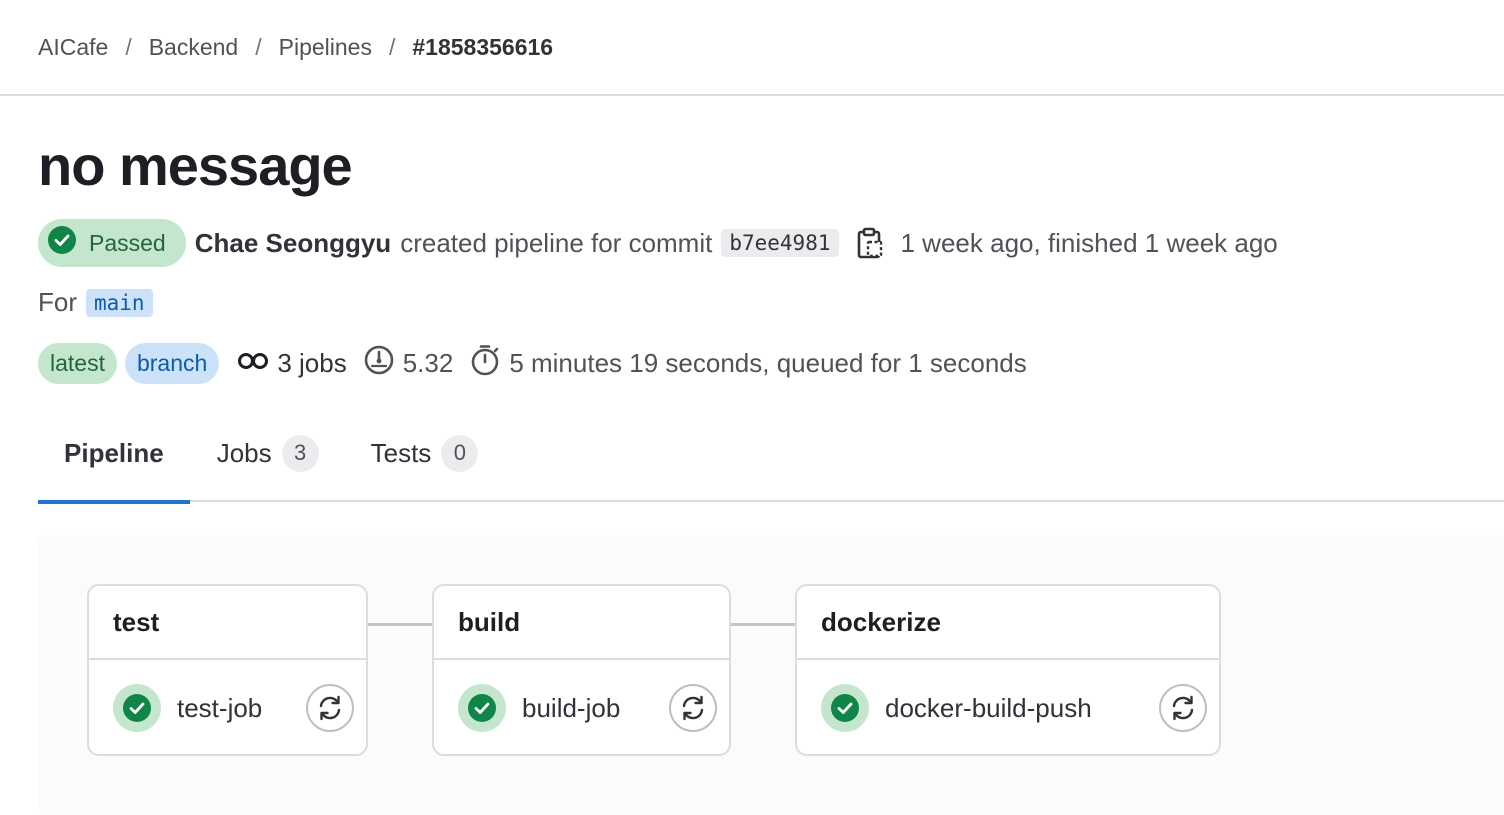 The image size is (1504, 815). Describe the element at coordinates (312, 363) in the screenshot. I see `jobs-count-label: 3 jobs` at that location.